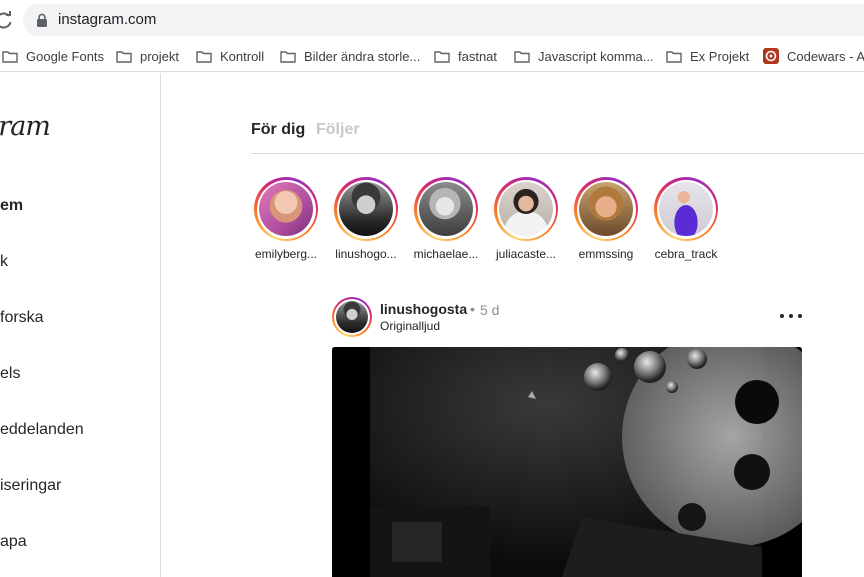 This screenshot has width=864, height=577. I want to click on bookmark-label: Ex Projekt, so click(720, 56).